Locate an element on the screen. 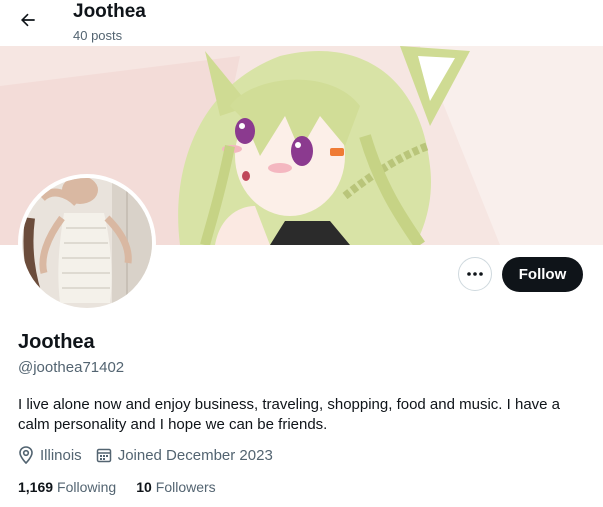 This screenshot has width=603, height=507. back-button is located at coordinates (28, 20).